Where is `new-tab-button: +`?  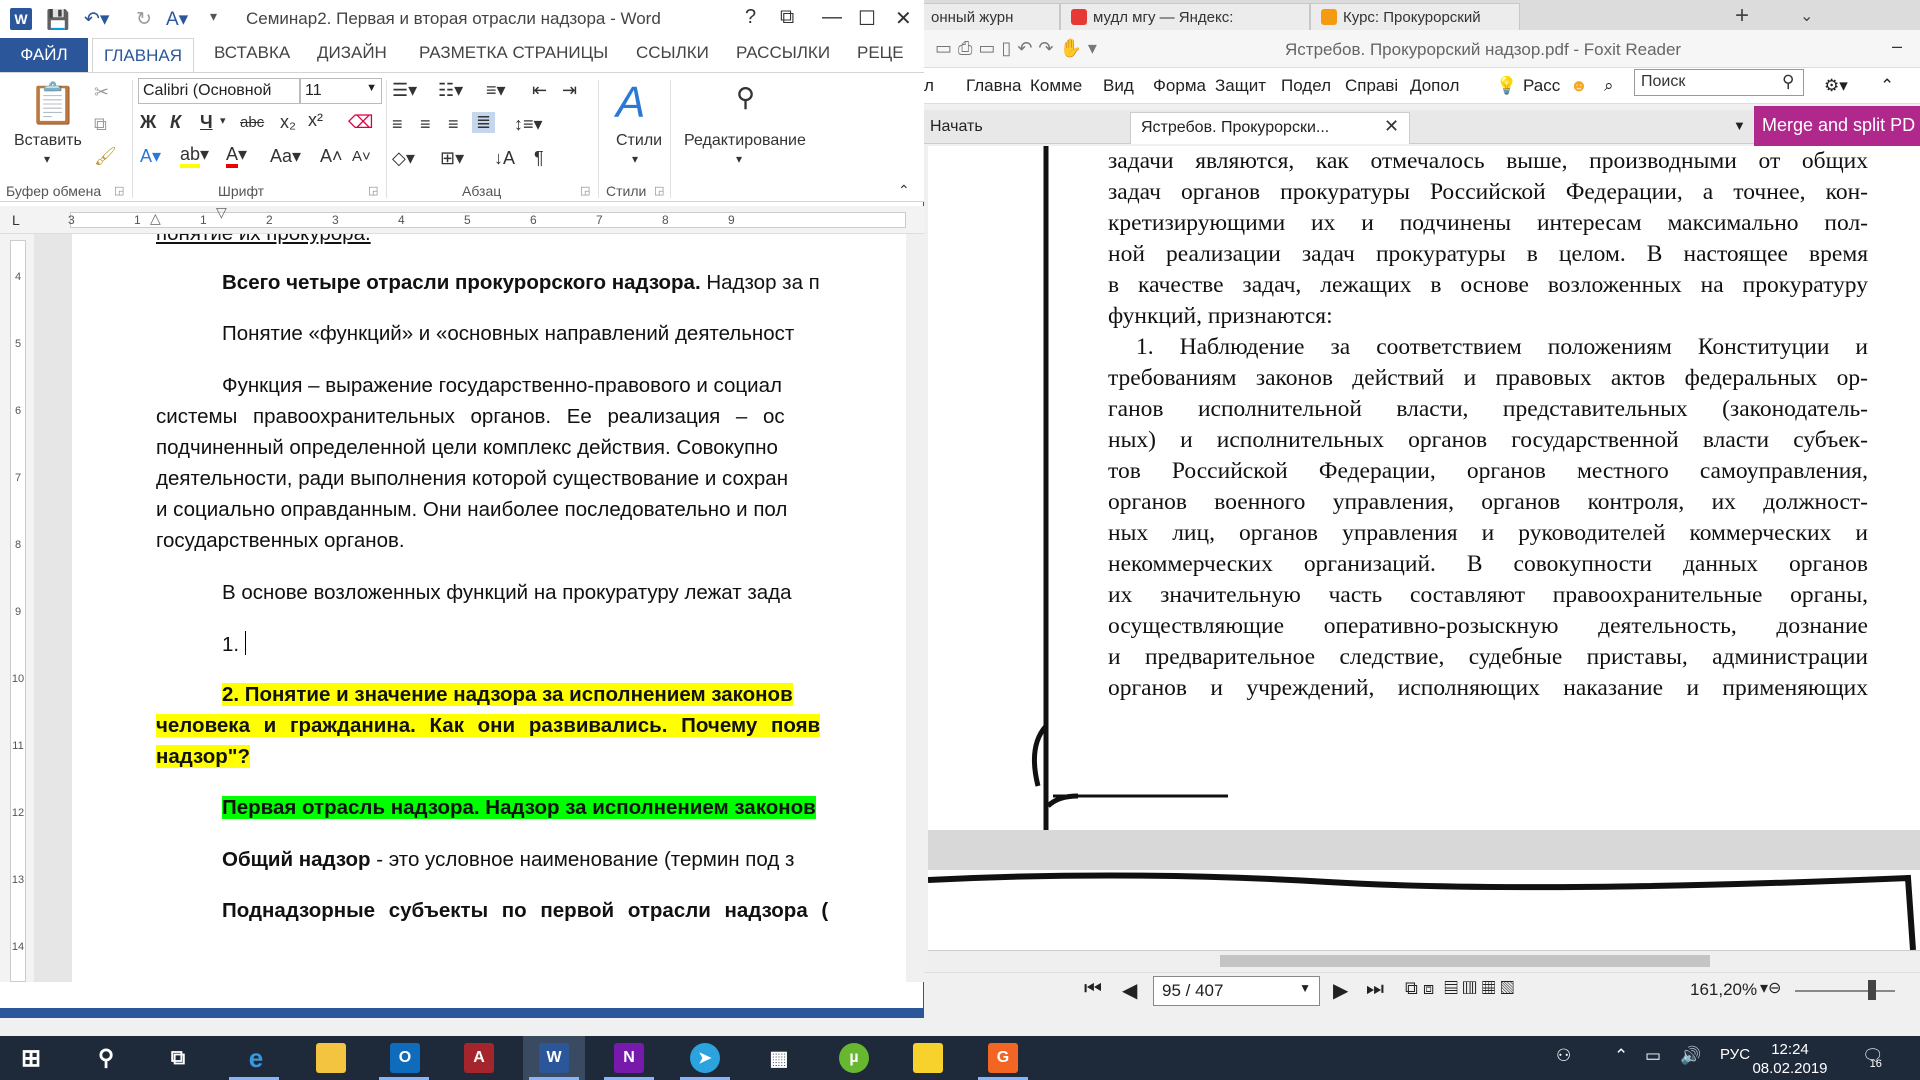
new-tab-button: + is located at coordinates (1742, 16).